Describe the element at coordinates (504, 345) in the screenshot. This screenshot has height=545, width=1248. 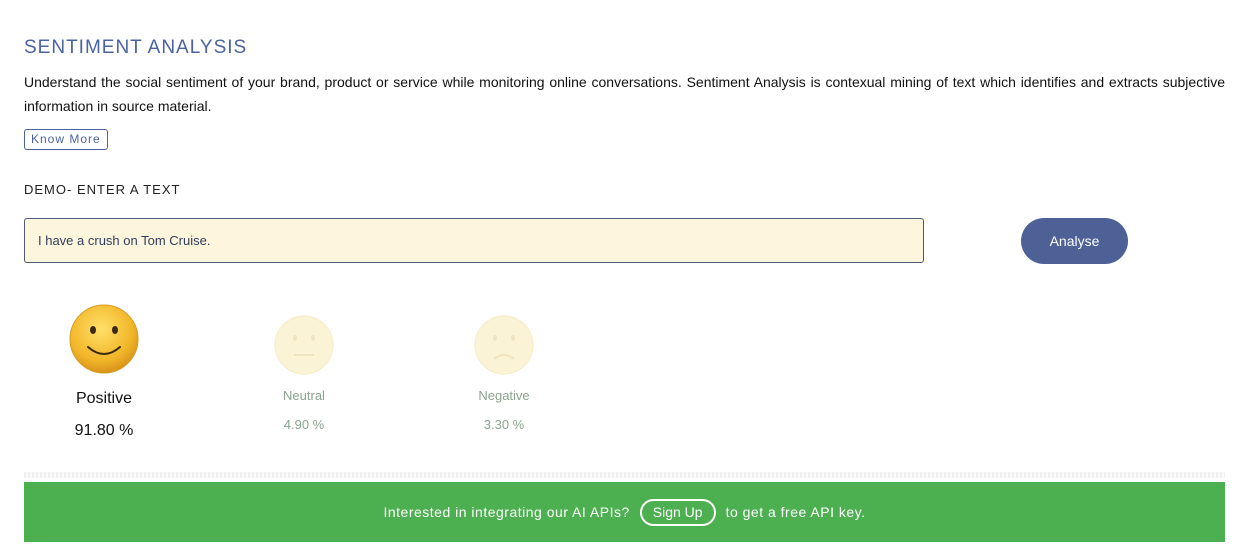
I see `sad-face-icon` at that location.